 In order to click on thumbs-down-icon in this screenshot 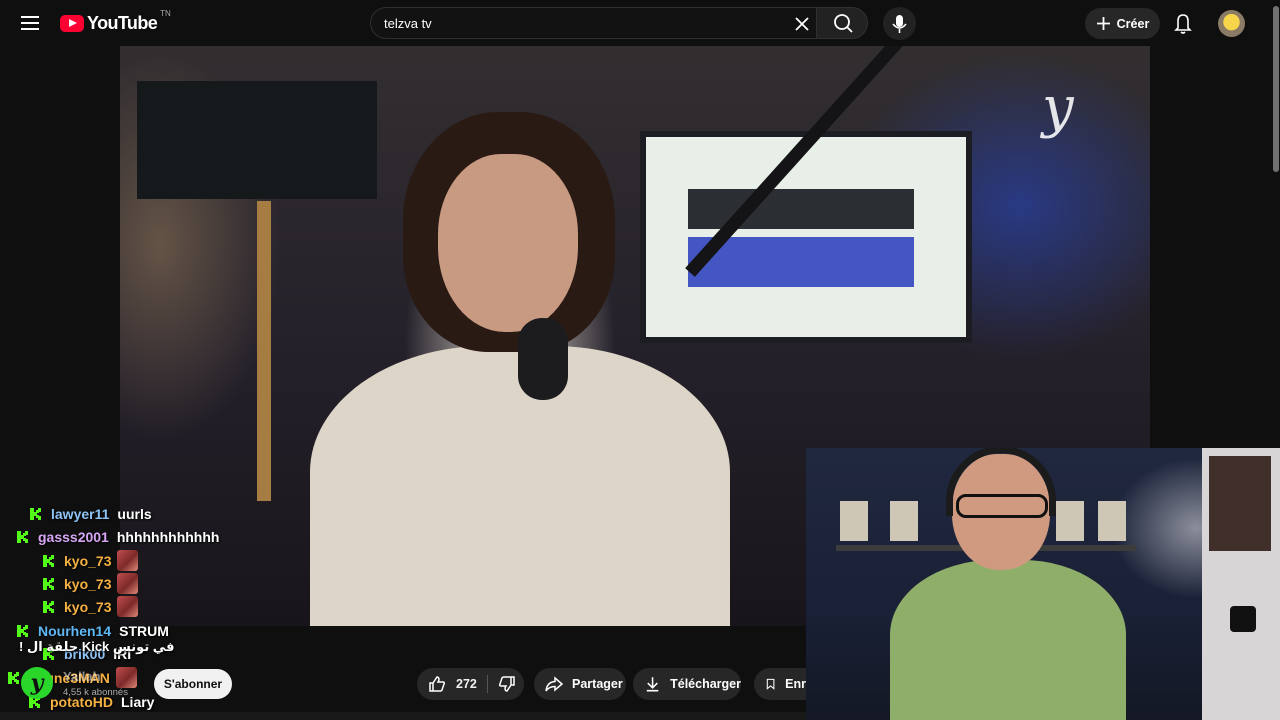, I will do `click(506, 684)`.